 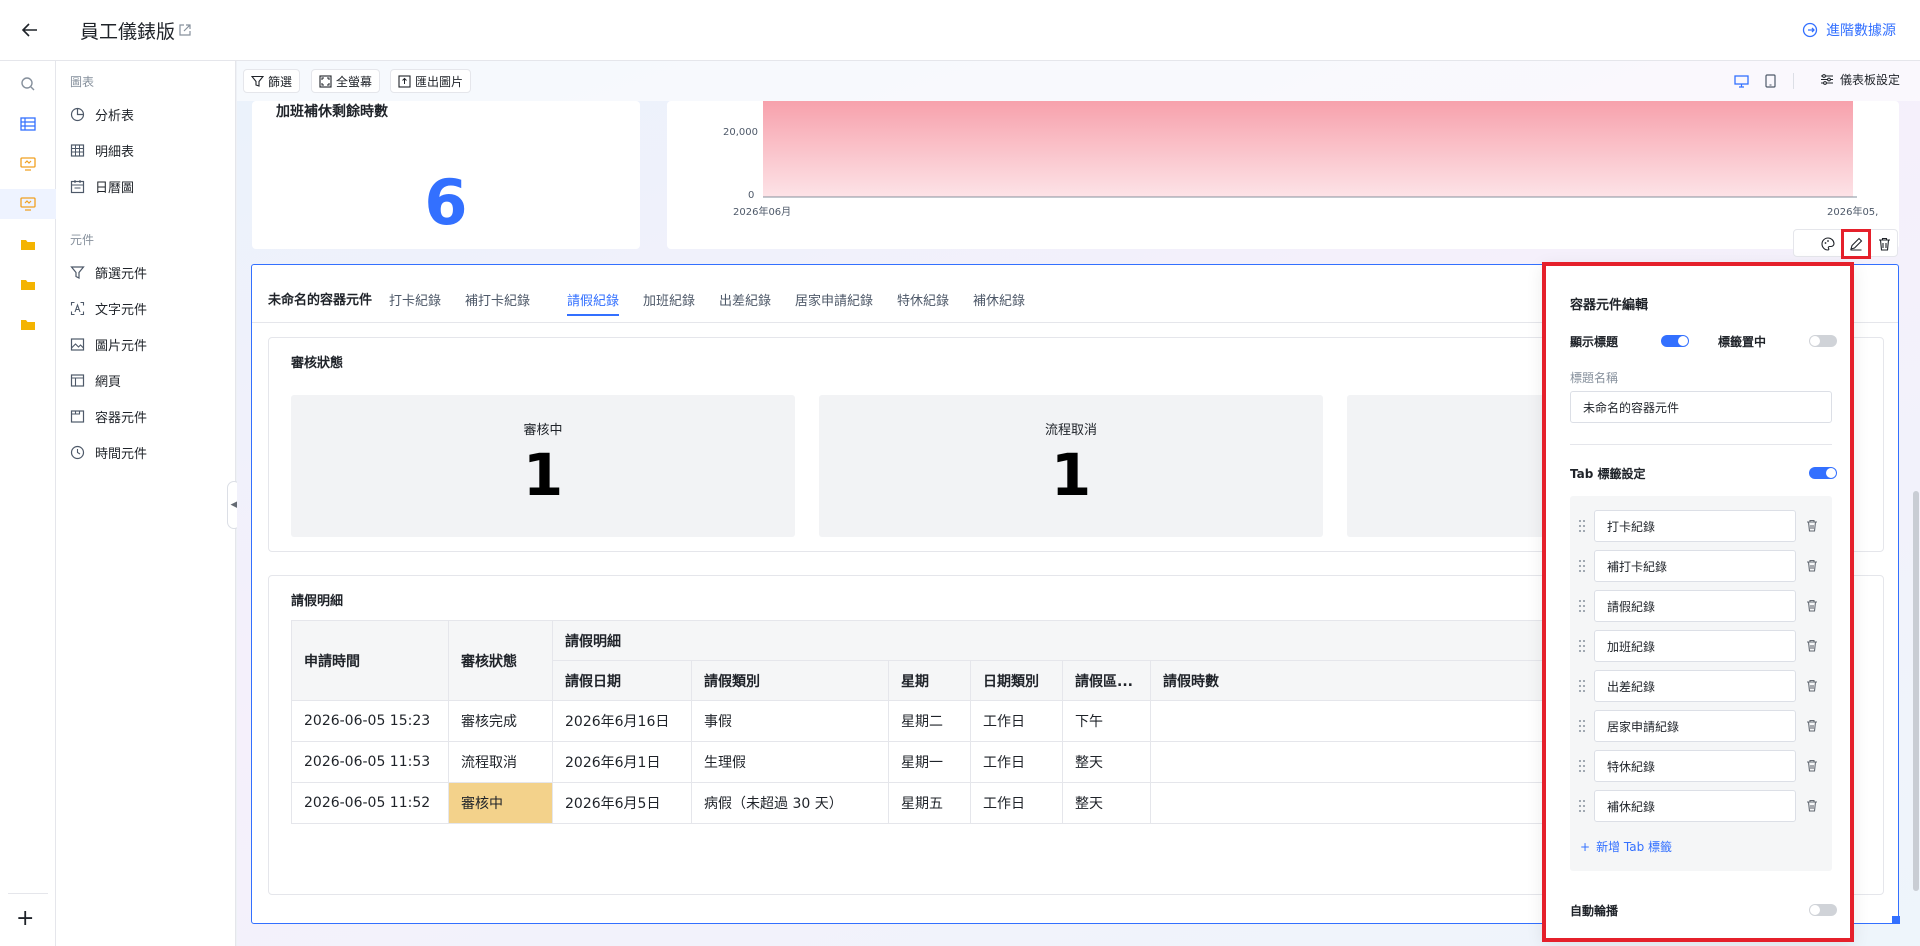 I want to click on back-button, so click(x=30, y=30).